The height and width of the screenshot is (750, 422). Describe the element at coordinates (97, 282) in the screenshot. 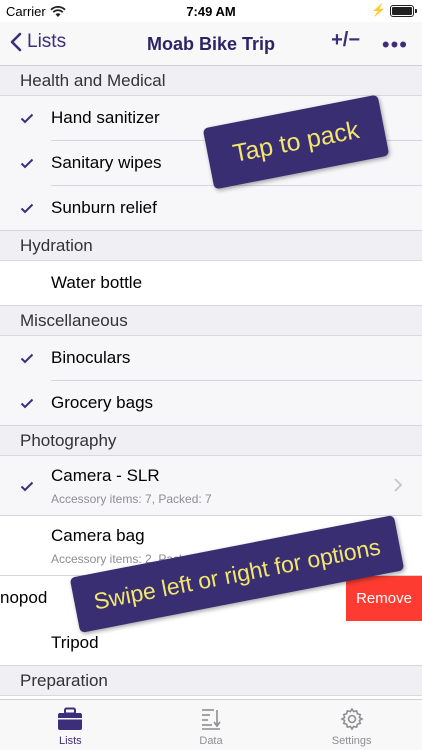

I see `item-label: Water bottle` at that location.